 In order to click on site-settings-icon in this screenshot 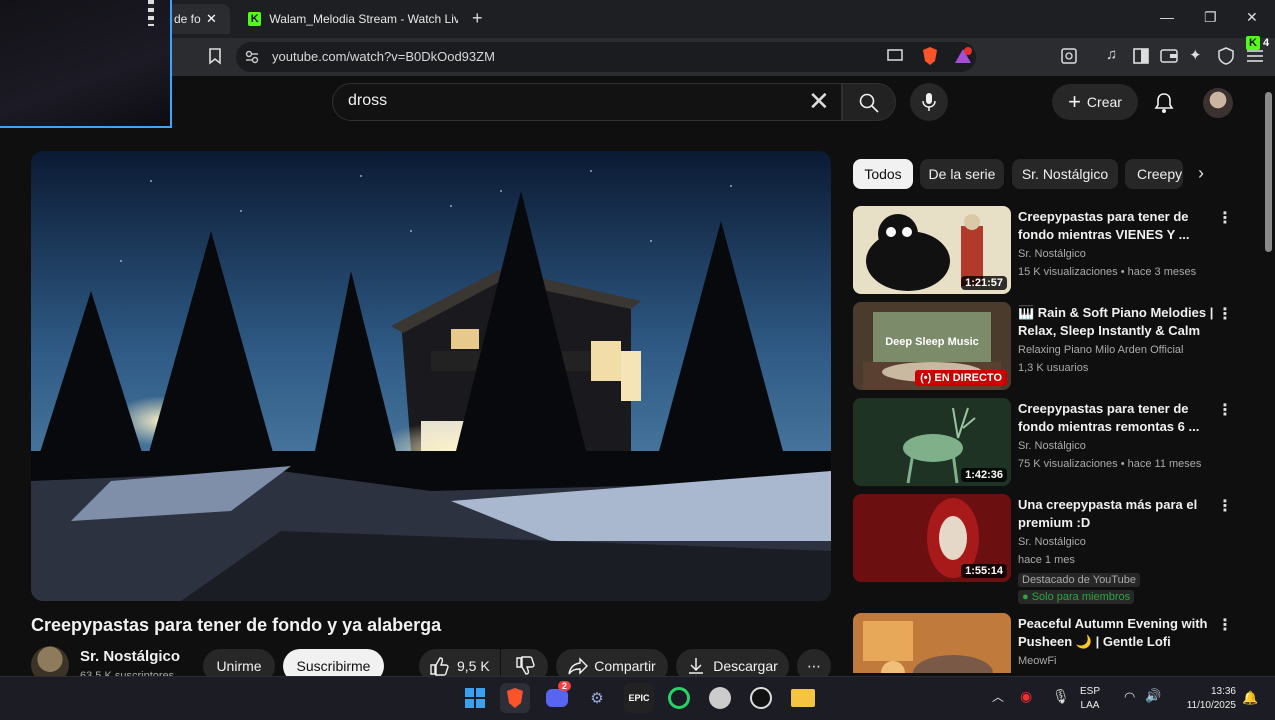, I will do `click(252, 57)`.